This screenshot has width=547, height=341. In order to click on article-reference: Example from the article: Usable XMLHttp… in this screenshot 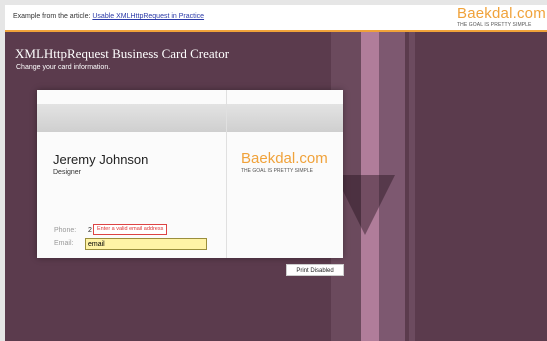, I will do `click(108, 16)`.